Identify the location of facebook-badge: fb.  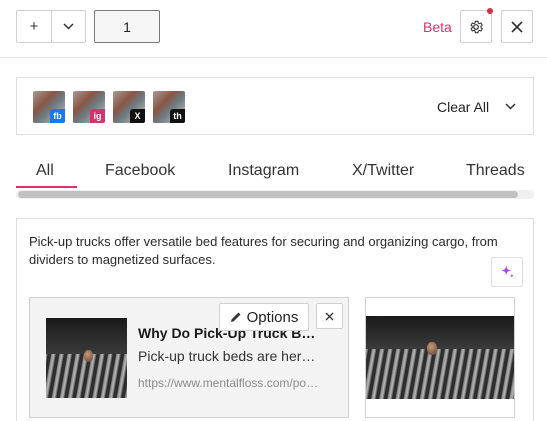
(57, 116).